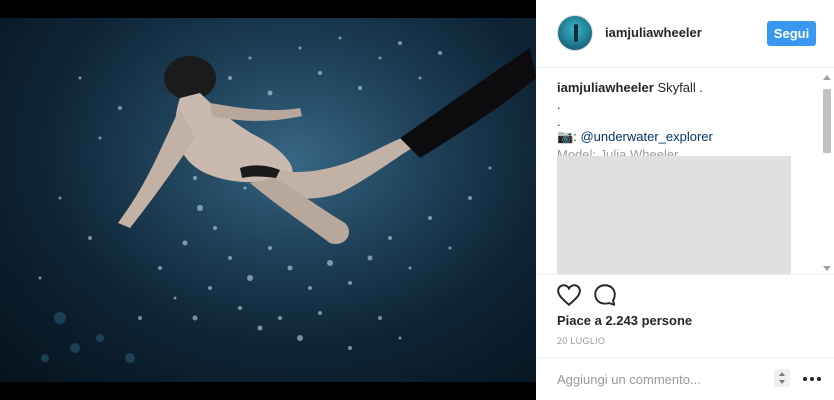  I want to click on sort-arrows-icon, so click(782, 378).